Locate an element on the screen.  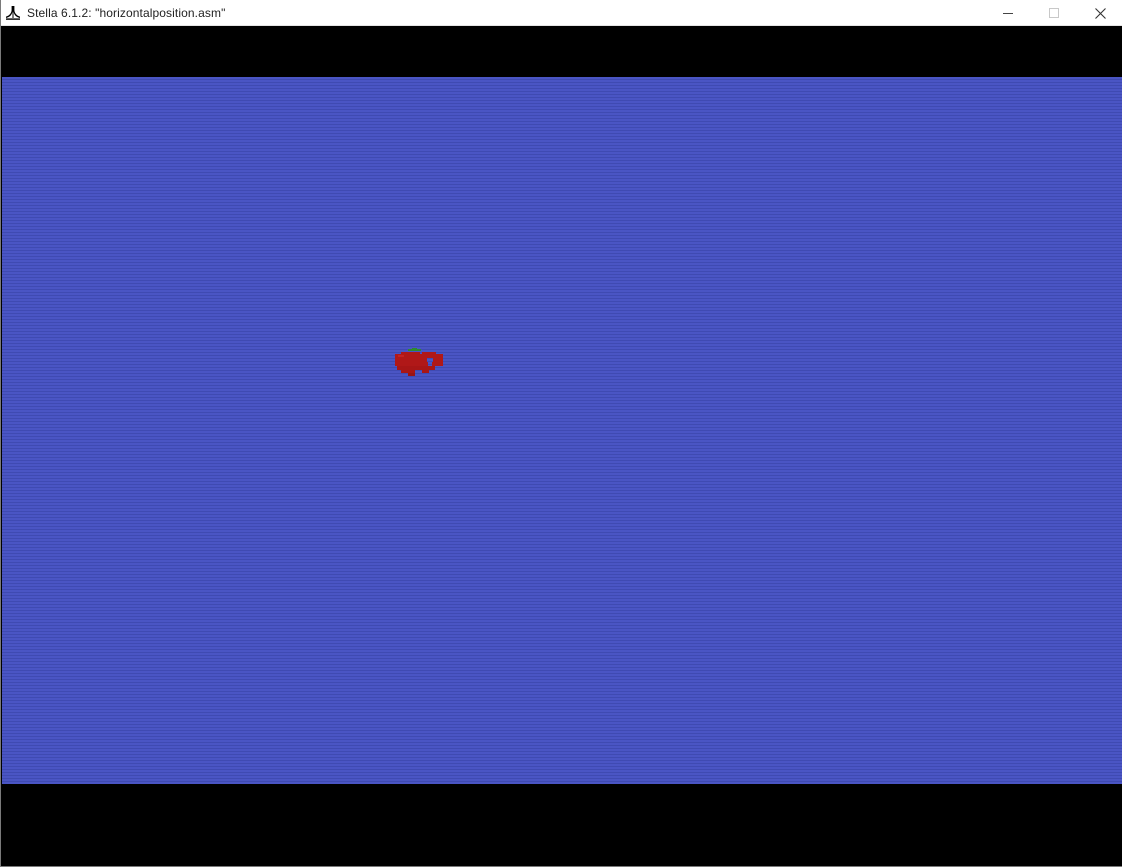
close-icon is located at coordinates (1100, 13).